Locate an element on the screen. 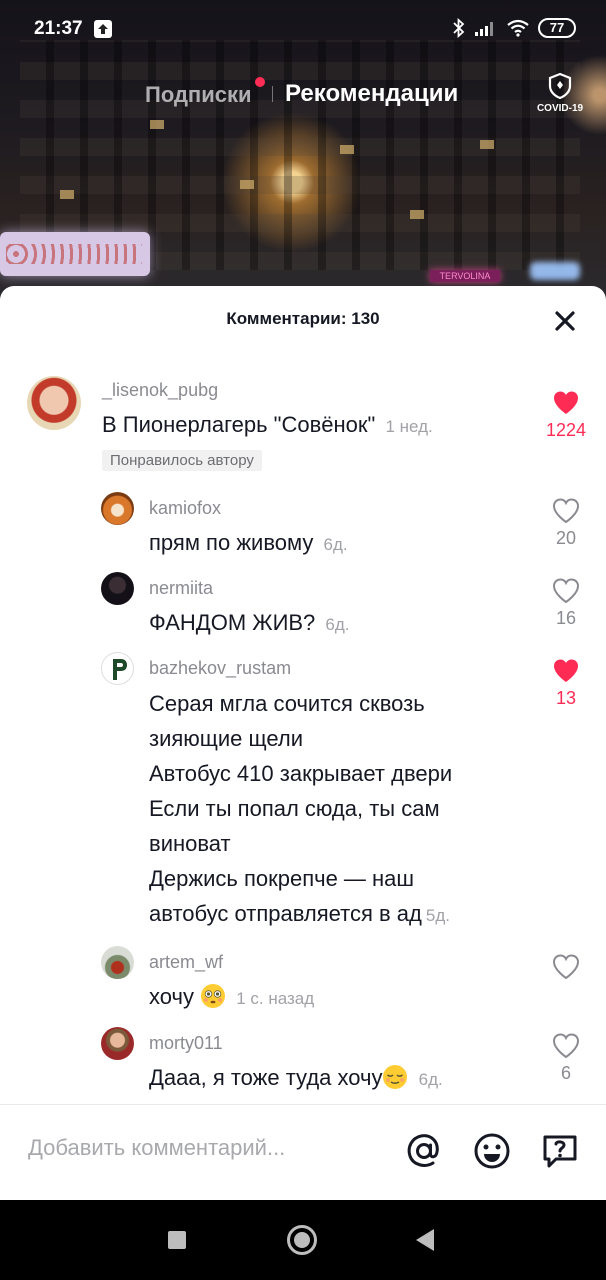 Image resolution: width=606 pixels, height=1280 pixels. comment-time: 1 нед. is located at coordinates (409, 426).